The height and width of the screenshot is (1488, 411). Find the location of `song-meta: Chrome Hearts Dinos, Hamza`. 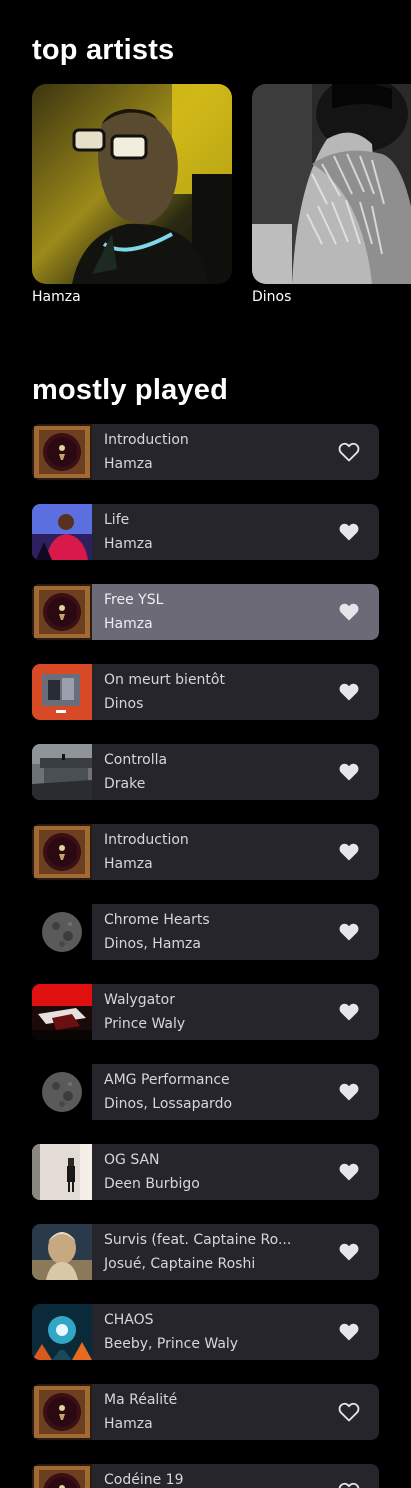

song-meta: Chrome Hearts Dinos, Hamza is located at coordinates (235, 932).